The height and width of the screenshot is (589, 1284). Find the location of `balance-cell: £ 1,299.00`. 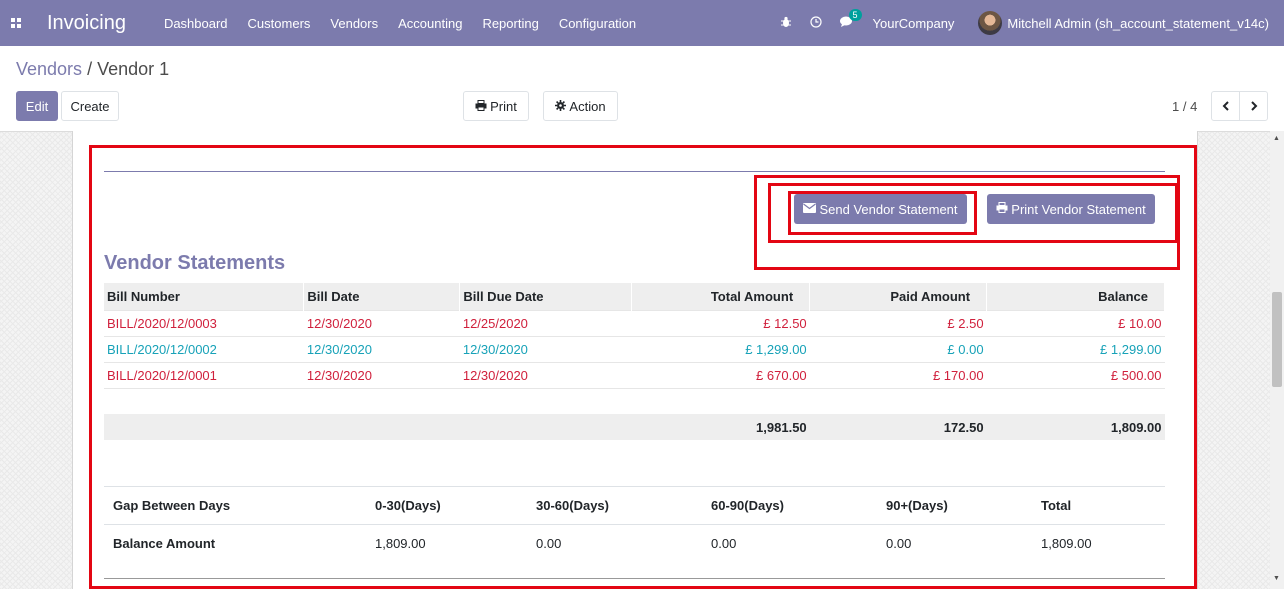

balance-cell: £ 1,299.00 is located at coordinates (1075, 348).